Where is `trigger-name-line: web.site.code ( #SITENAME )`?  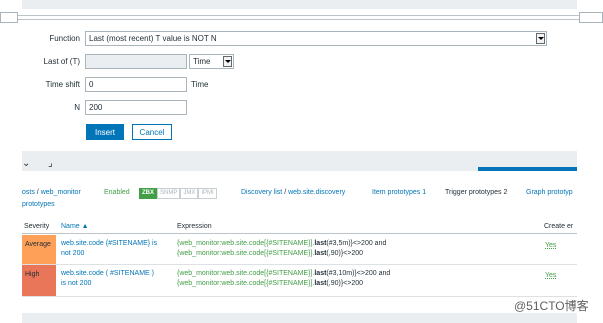 trigger-name-line: web.site.code ( #SITENAME ) is located at coordinates (107, 273).